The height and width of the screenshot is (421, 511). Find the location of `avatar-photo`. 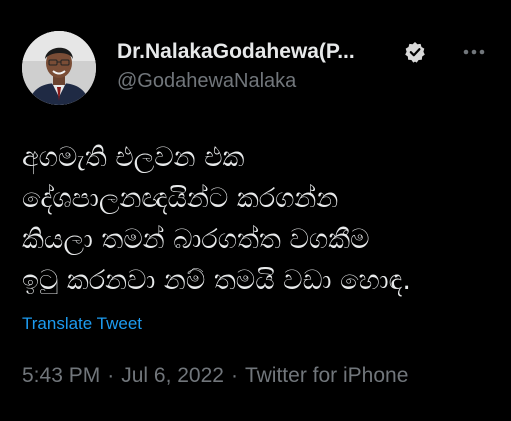

avatar-photo is located at coordinates (59, 68).